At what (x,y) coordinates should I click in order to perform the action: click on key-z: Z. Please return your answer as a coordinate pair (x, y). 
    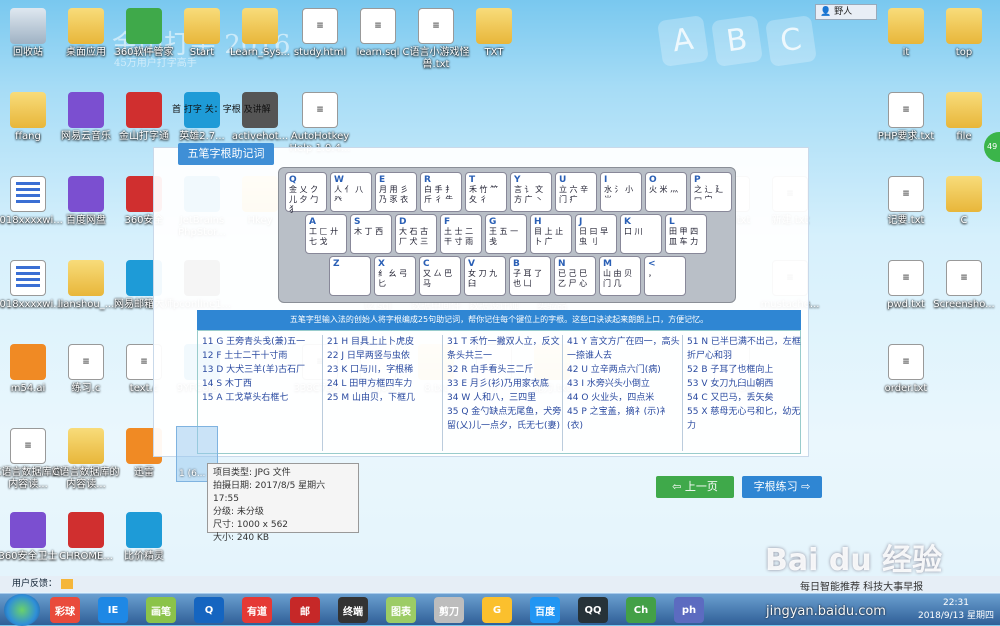
    Looking at the image, I should click on (350, 276).